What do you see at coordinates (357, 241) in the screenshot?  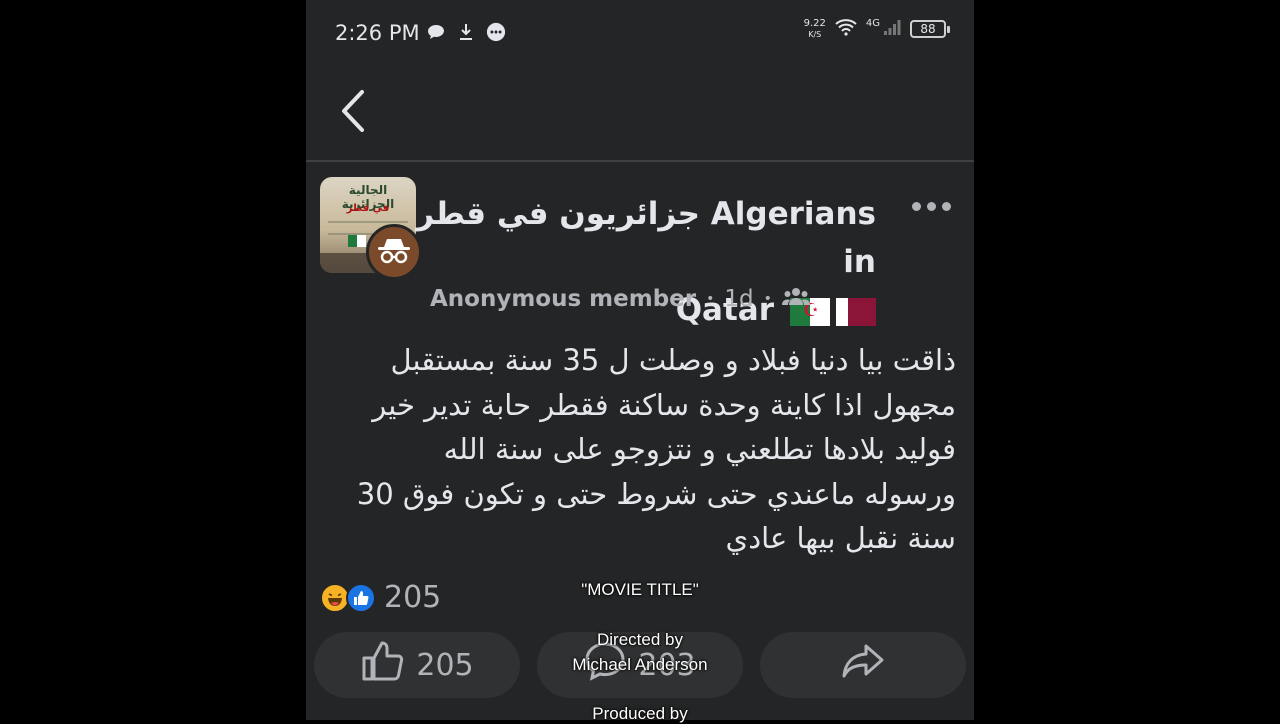 I see `group-image-flag` at bounding box center [357, 241].